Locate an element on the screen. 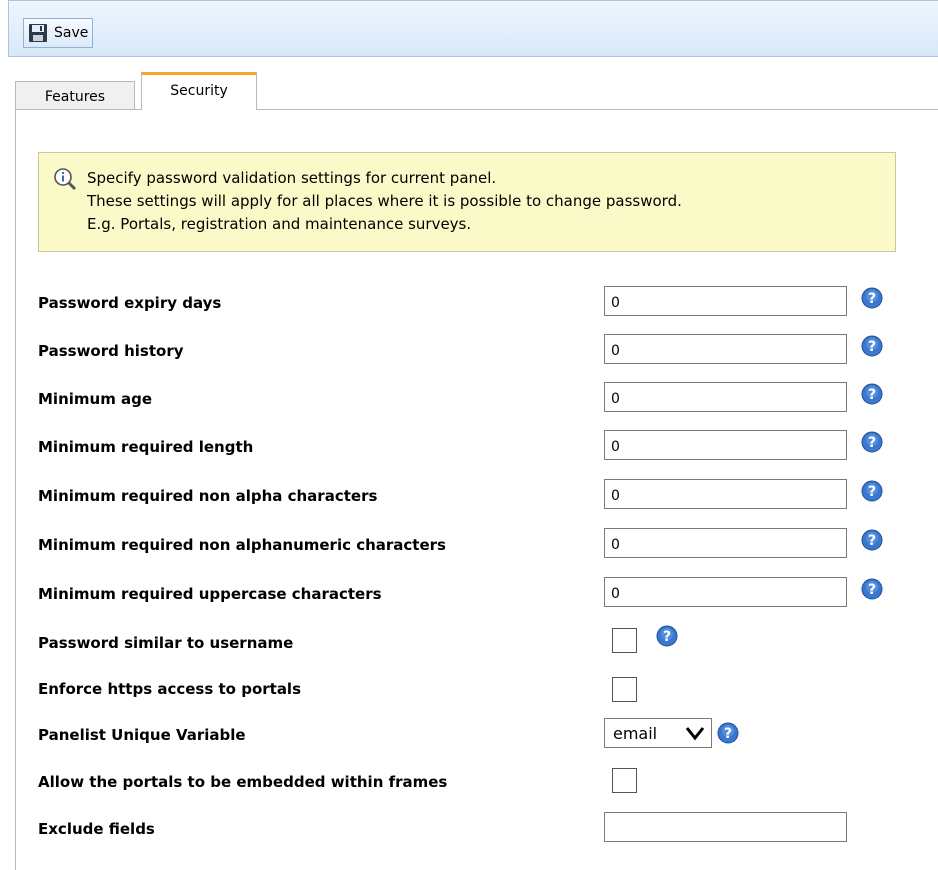 This screenshot has width=938, height=870. allow-embedded-frames-checkbox is located at coordinates (624, 780).